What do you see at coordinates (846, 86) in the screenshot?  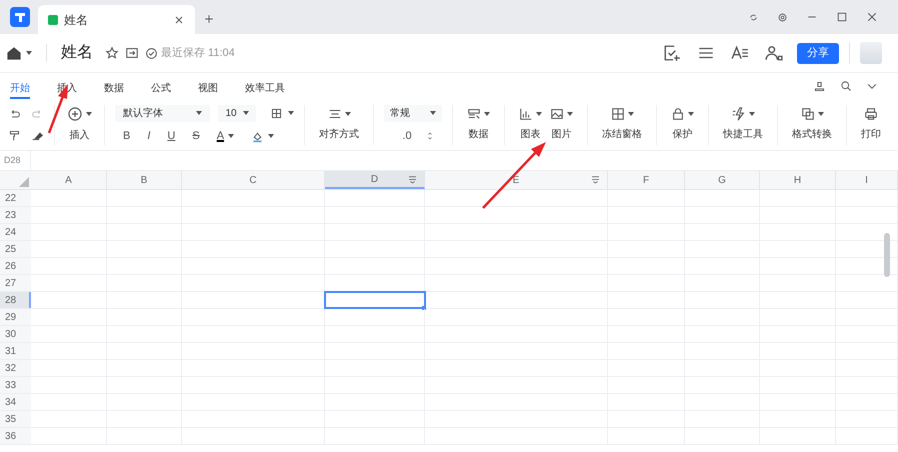 I see `search-icon` at bounding box center [846, 86].